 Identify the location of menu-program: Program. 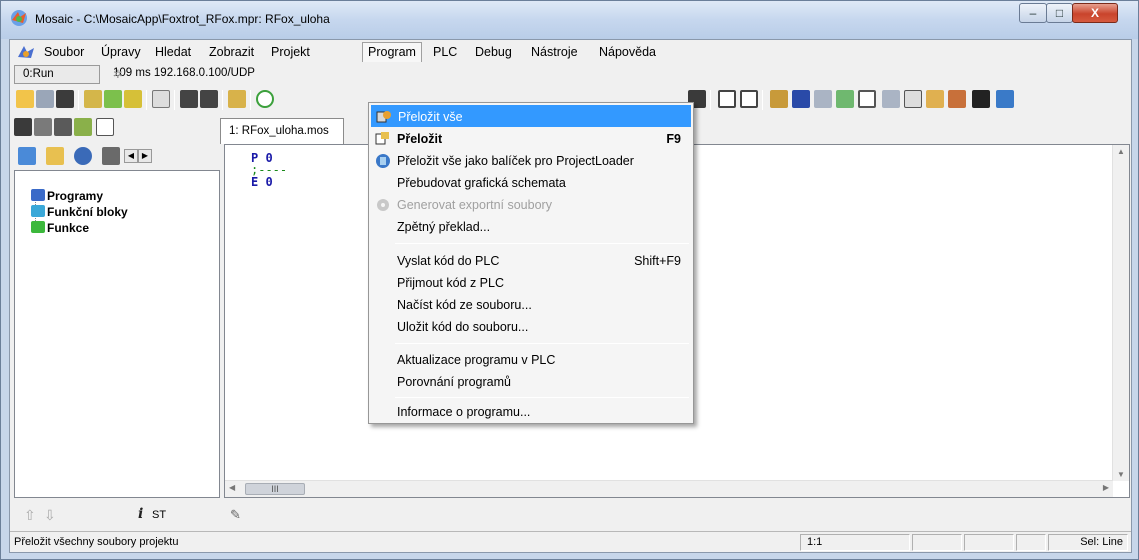
(392, 52).